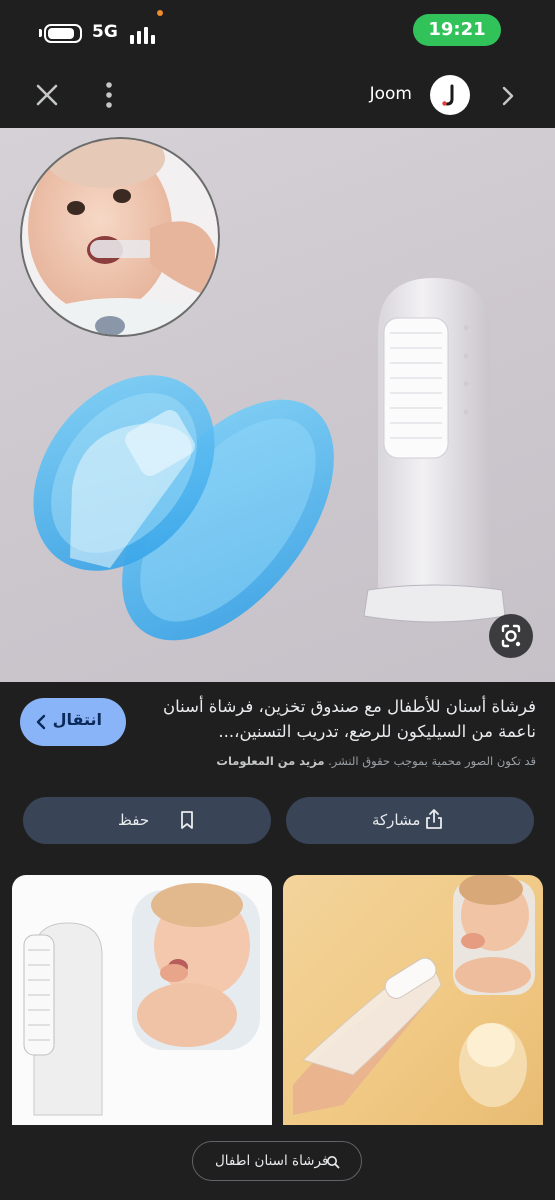 This screenshot has height=1200, width=555. I want to click on more-vert-icon, so click(109, 95).